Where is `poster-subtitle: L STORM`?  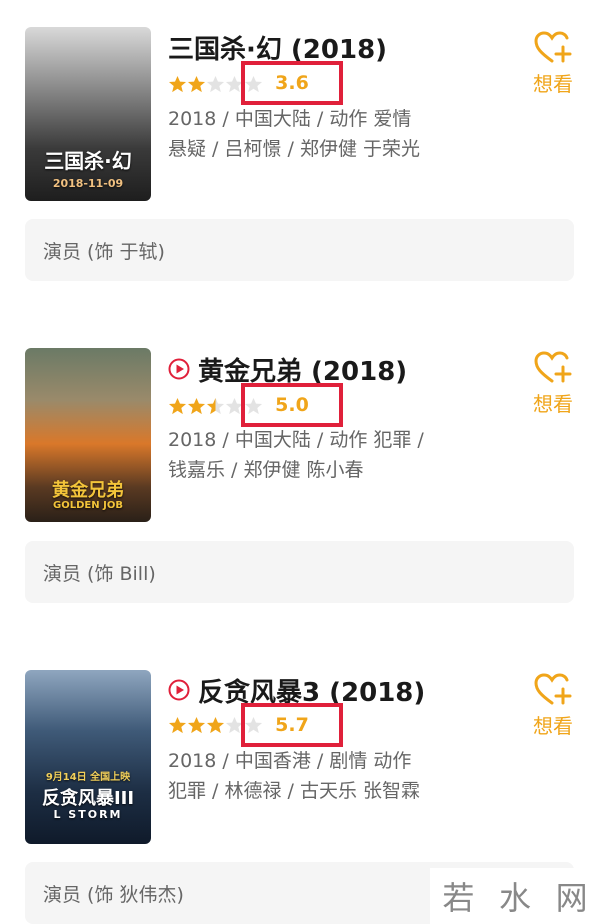 poster-subtitle: L STORM is located at coordinates (88, 814).